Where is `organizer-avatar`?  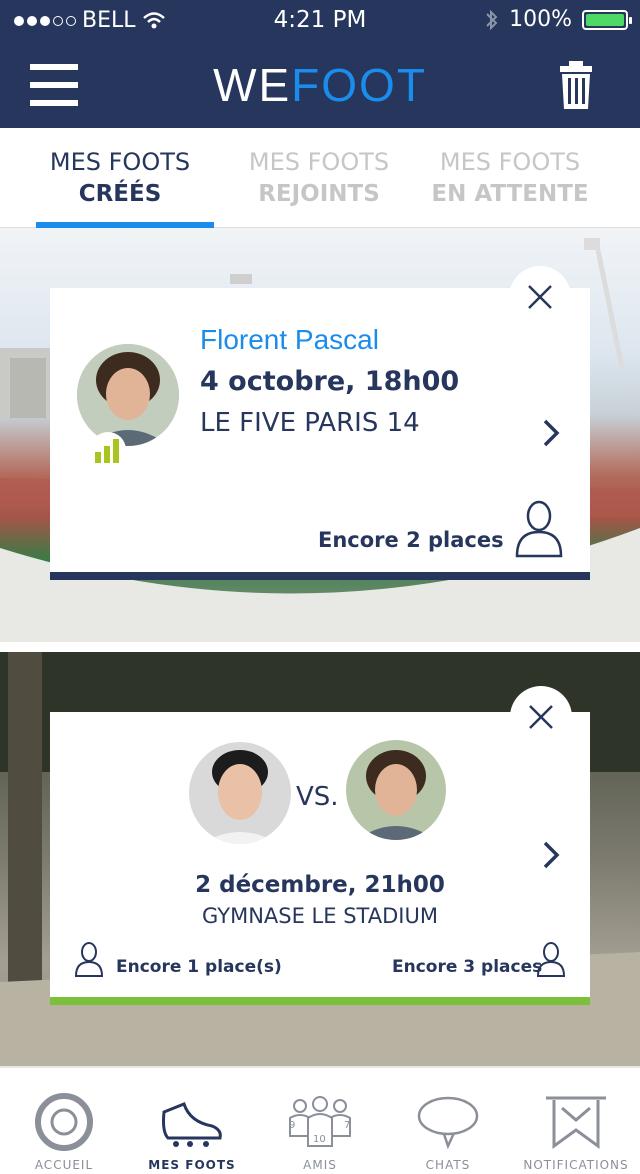 organizer-avatar is located at coordinates (128, 395).